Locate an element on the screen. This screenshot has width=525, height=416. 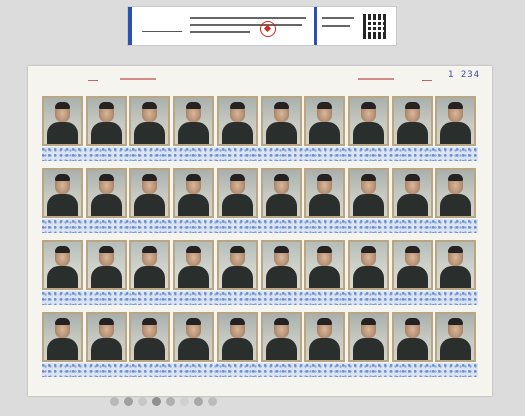
margin-inscription is located at coordinates (376, 79).